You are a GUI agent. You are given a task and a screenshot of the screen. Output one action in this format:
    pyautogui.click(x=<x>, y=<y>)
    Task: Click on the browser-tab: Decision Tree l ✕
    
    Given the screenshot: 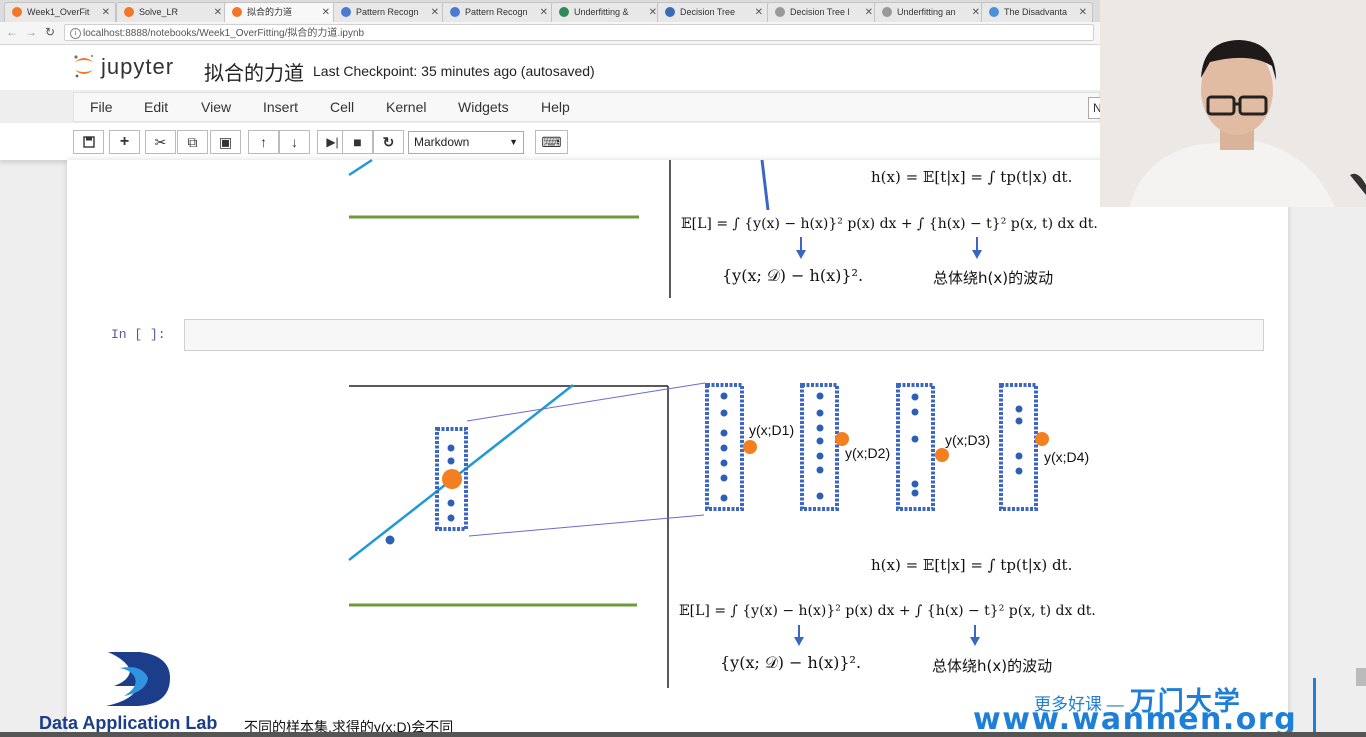 What is the action you would take?
    pyautogui.click(x=823, y=12)
    